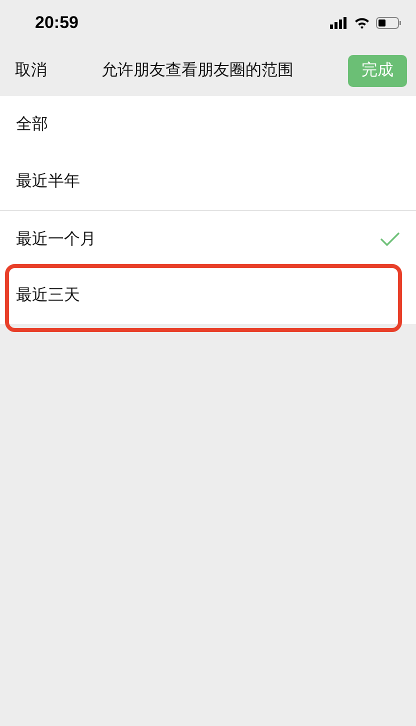 The height and width of the screenshot is (726, 416). Describe the element at coordinates (208, 181) in the screenshot. I see `option-row: 最近半年` at that location.